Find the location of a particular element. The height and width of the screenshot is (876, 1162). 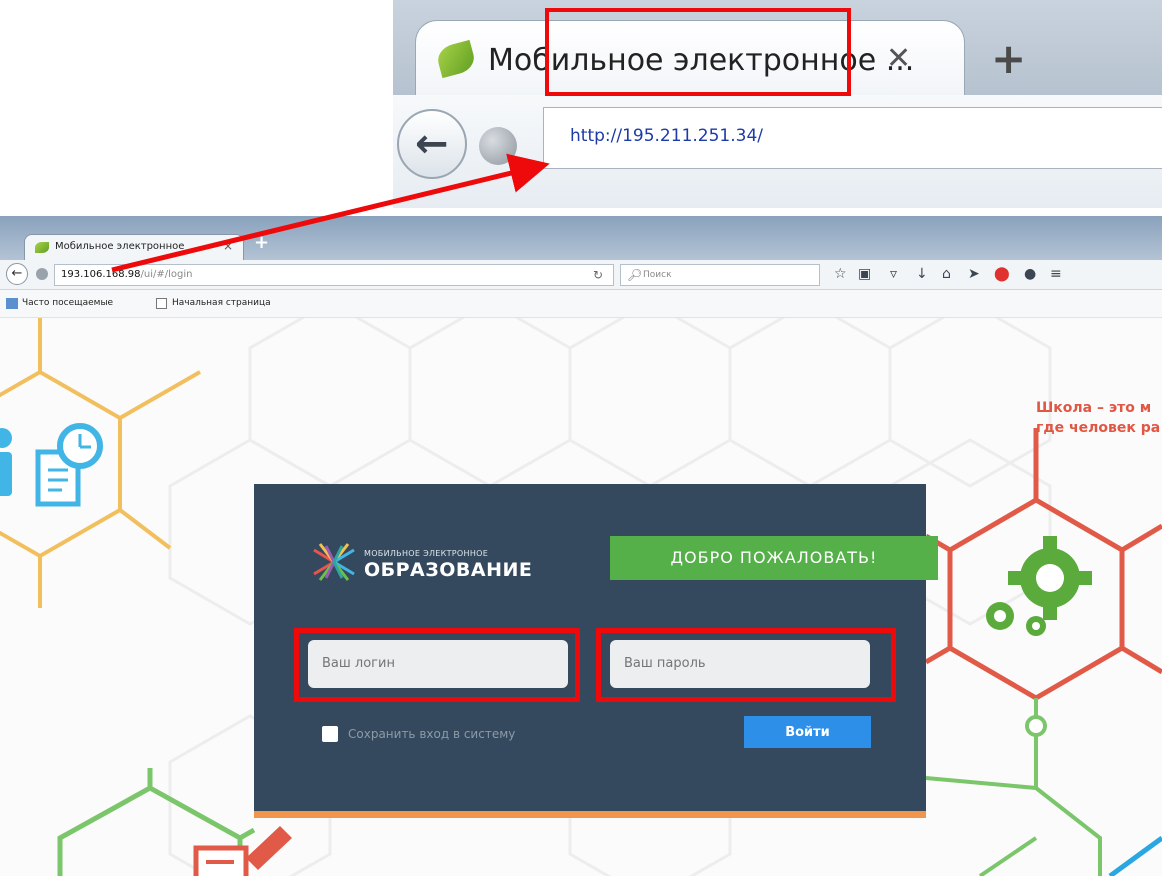

logo-title: ОБРАЗОВАНИЕ is located at coordinates (448, 570).